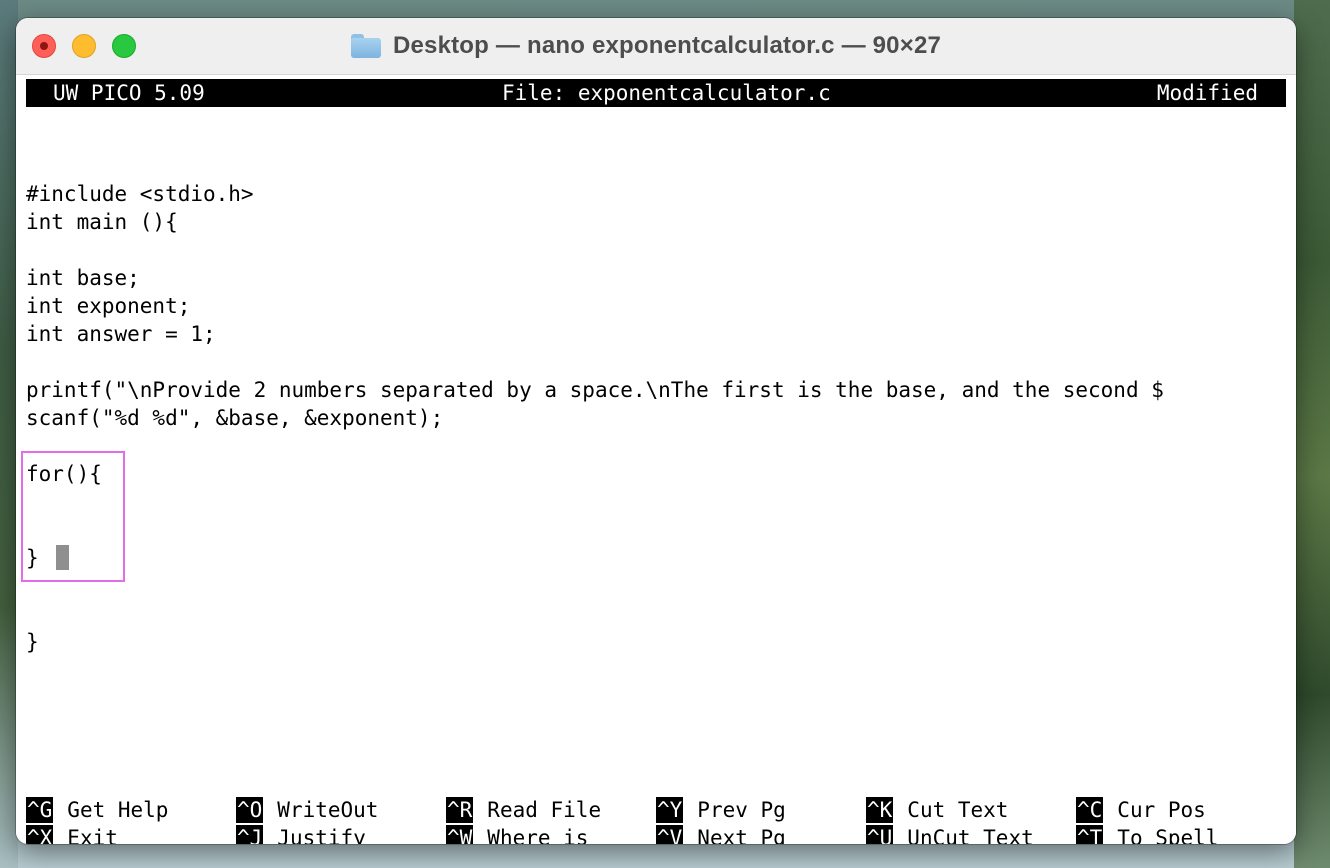  I want to click on shortcut-cut-text: ^K Cut Text, so click(937, 810).